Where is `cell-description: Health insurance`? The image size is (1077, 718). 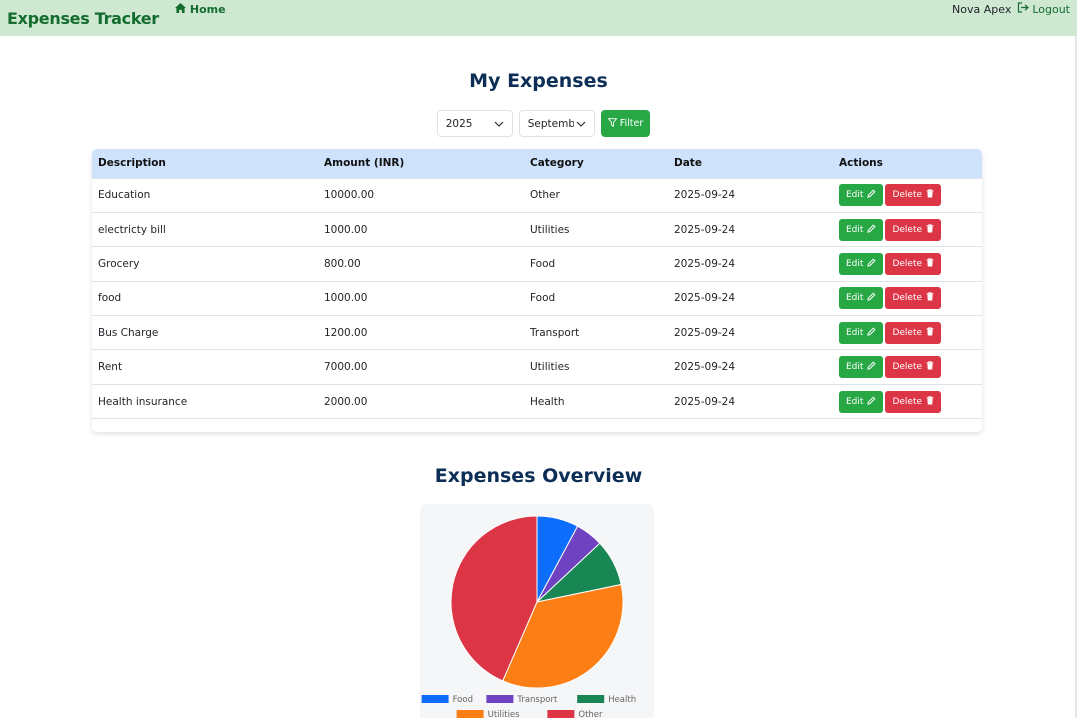
cell-description: Health insurance is located at coordinates (143, 401).